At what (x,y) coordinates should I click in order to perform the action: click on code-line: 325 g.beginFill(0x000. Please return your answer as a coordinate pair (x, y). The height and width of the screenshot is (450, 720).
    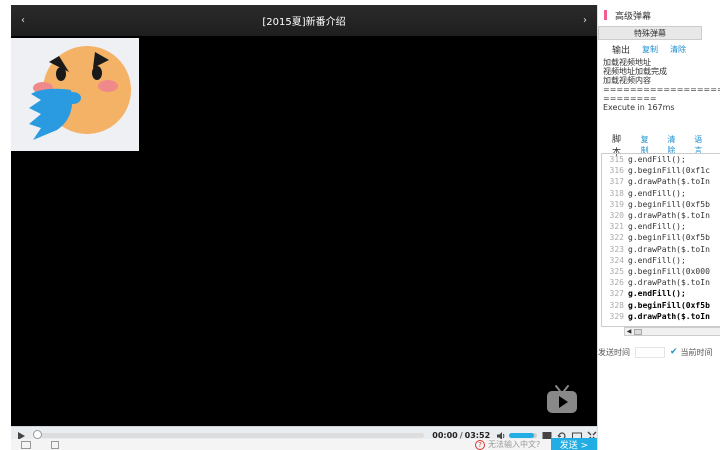
    Looking at the image, I should click on (661, 271).